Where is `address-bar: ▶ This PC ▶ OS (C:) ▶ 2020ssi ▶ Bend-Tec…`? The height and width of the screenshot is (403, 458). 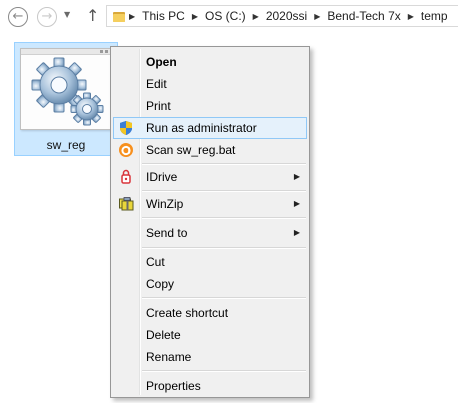
address-bar: ▶ This PC ▶ OS (C:) ▶ 2020ssi ▶ Bend-Tec… is located at coordinates (282, 16).